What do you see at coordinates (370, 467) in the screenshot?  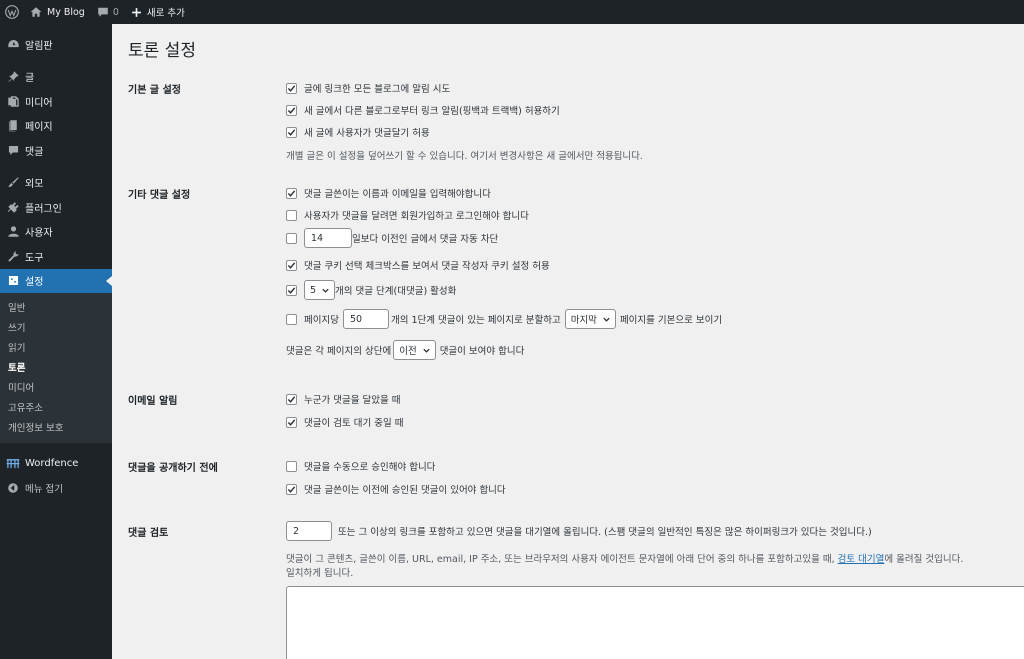 I see `option-label: 댓글을 수동으로 승인해야 합니다` at bounding box center [370, 467].